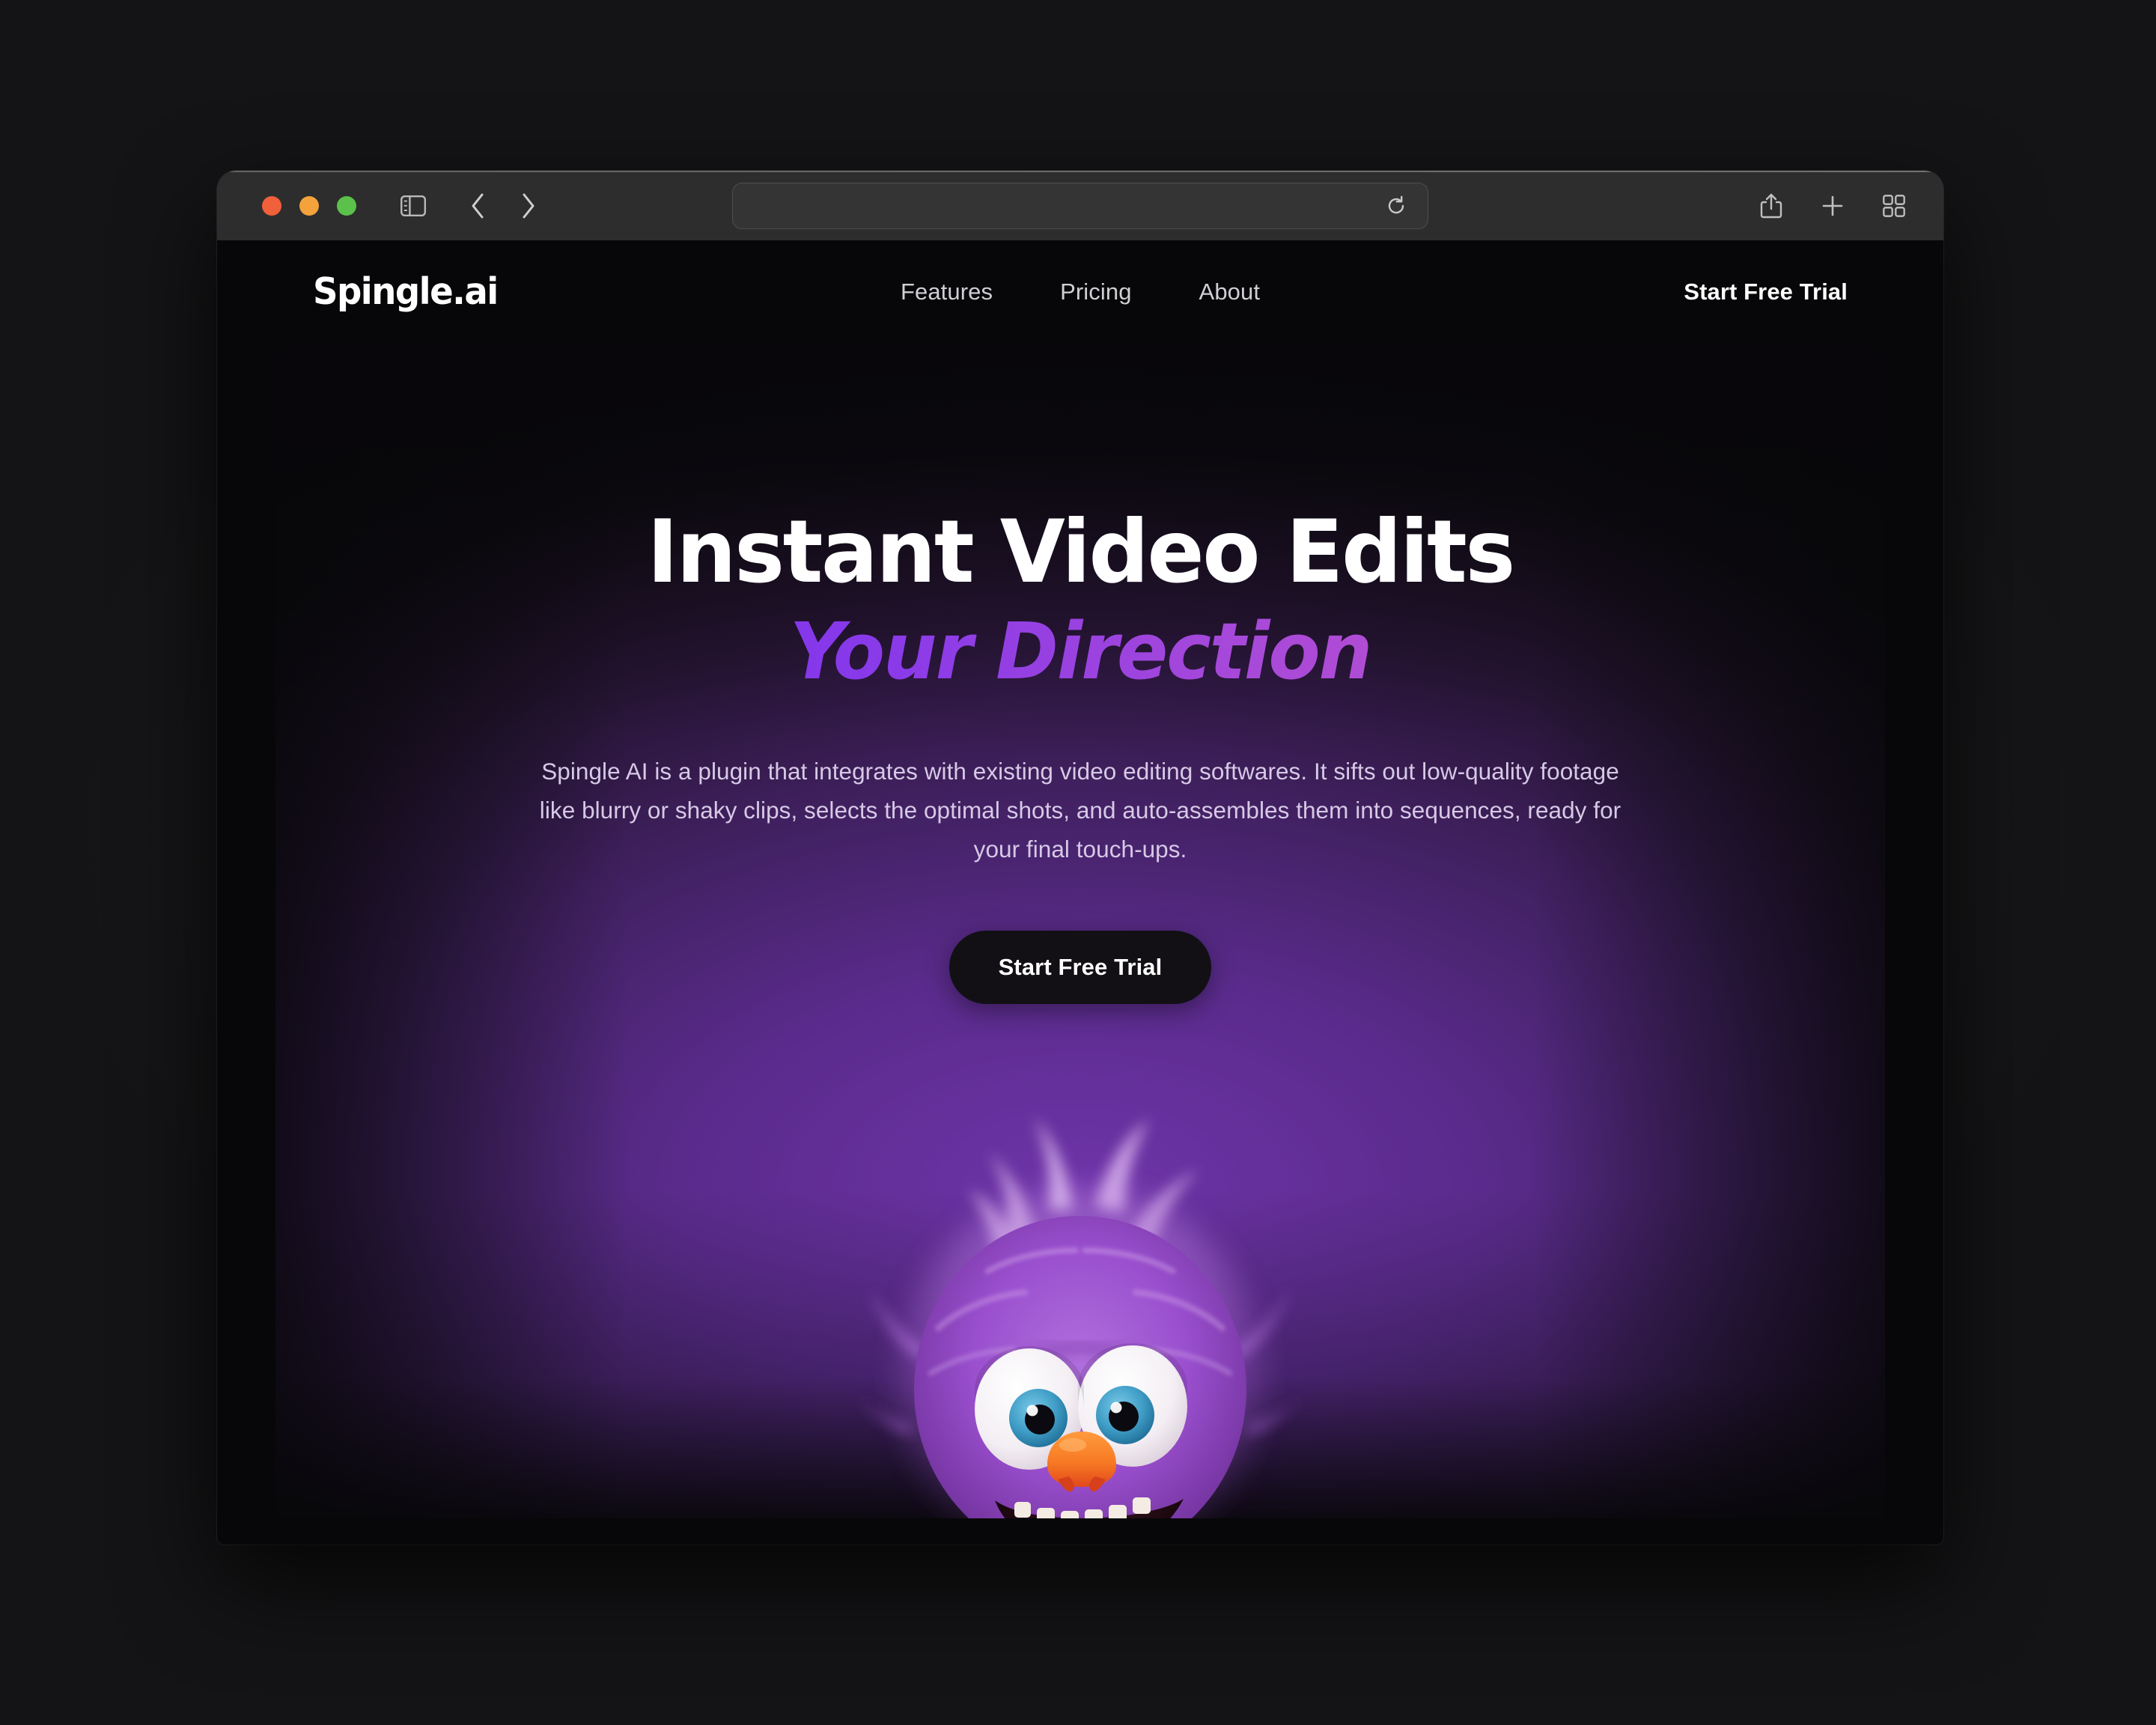  I want to click on share-icon, so click(1771, 206).